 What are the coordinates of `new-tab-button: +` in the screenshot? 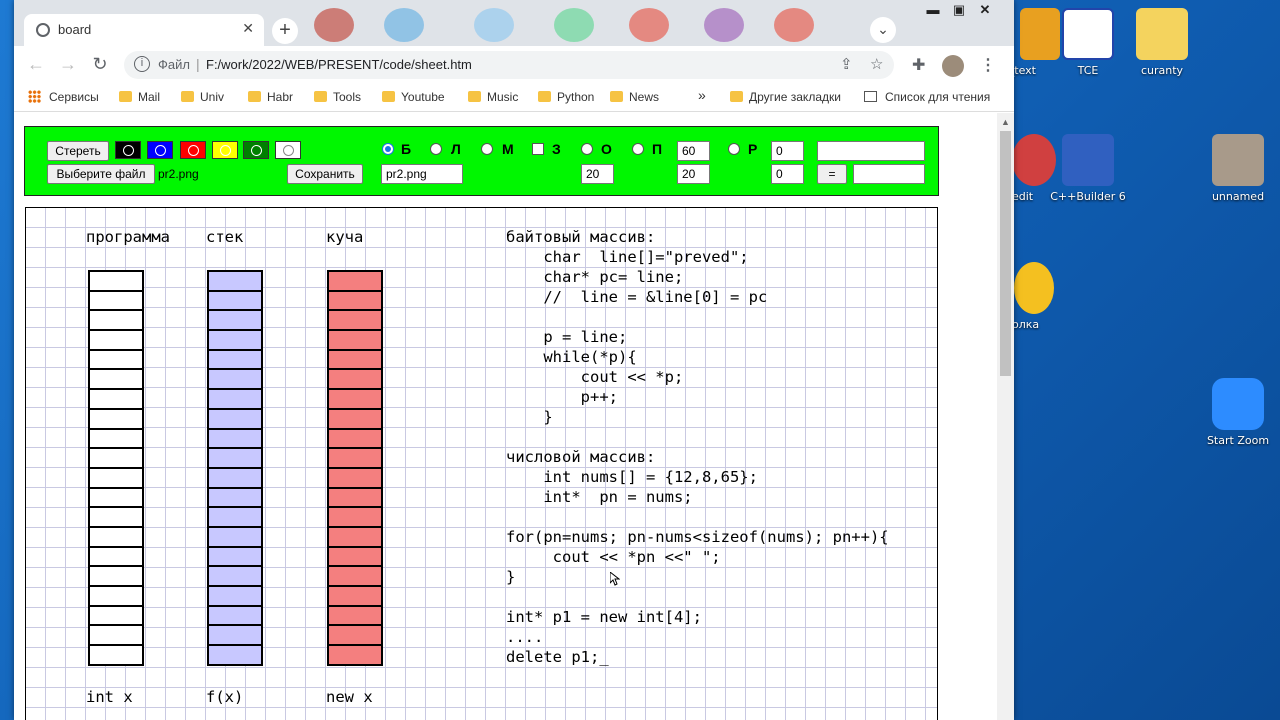 It's located at (285, 31).